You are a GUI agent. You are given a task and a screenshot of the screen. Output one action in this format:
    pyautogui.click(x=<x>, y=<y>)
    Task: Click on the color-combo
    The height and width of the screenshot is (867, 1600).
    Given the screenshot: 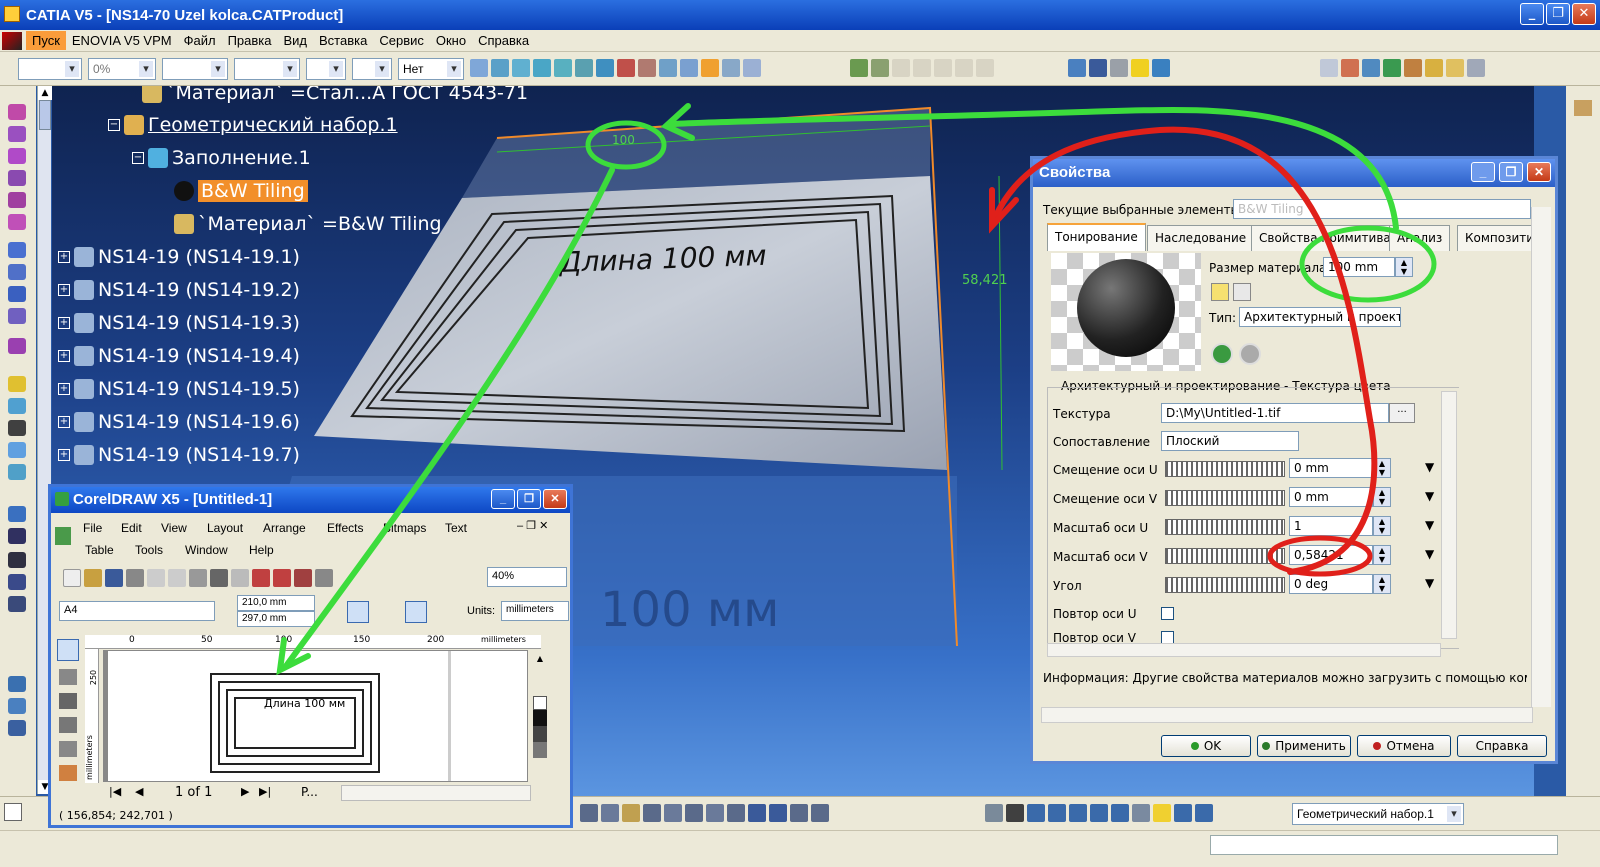 What is the action you would take?
    pyautogui.click(x=50, y=69)
    